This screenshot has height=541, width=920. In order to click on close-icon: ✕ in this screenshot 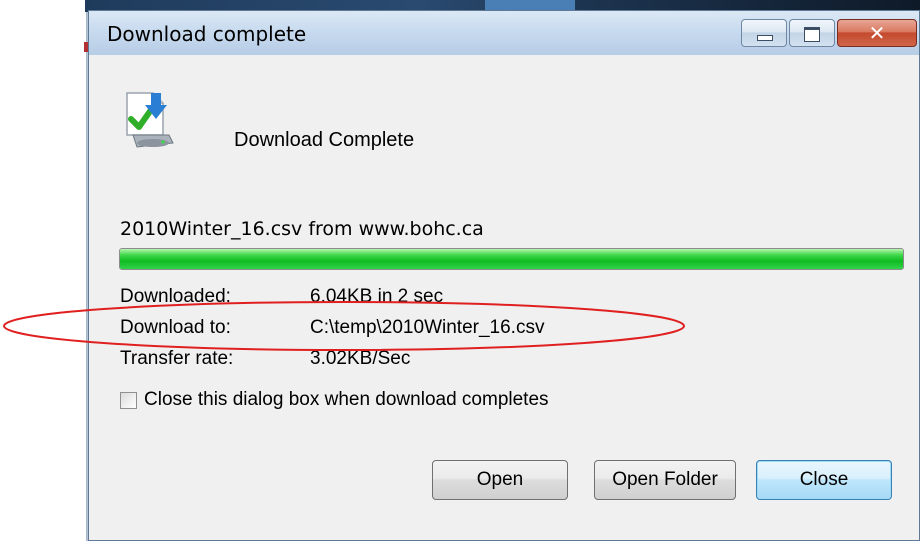, I will do `click(877, 33)`.